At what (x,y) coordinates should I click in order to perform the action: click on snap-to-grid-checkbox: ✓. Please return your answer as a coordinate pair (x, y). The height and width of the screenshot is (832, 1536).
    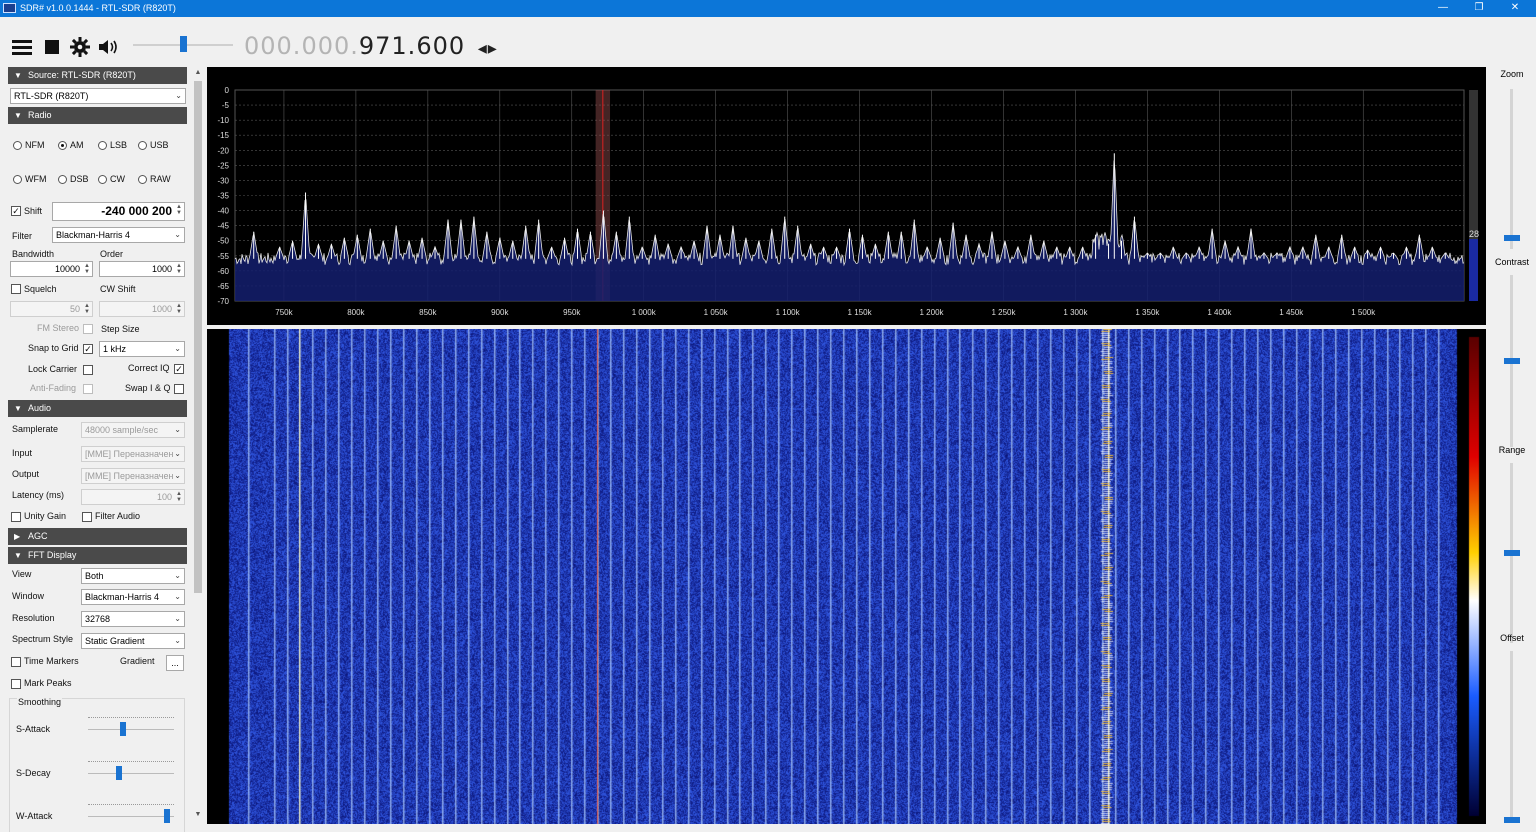
    Looking at the image, I should click on (88, 349).